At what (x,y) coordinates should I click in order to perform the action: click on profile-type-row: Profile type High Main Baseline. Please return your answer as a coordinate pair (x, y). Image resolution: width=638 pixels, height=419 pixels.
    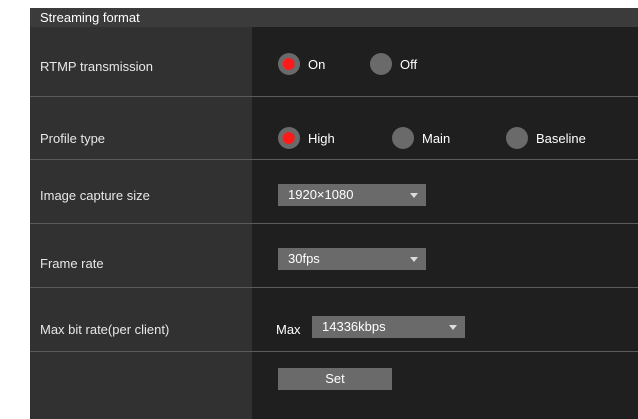
    Looking at the image, I should click on (334, 128).